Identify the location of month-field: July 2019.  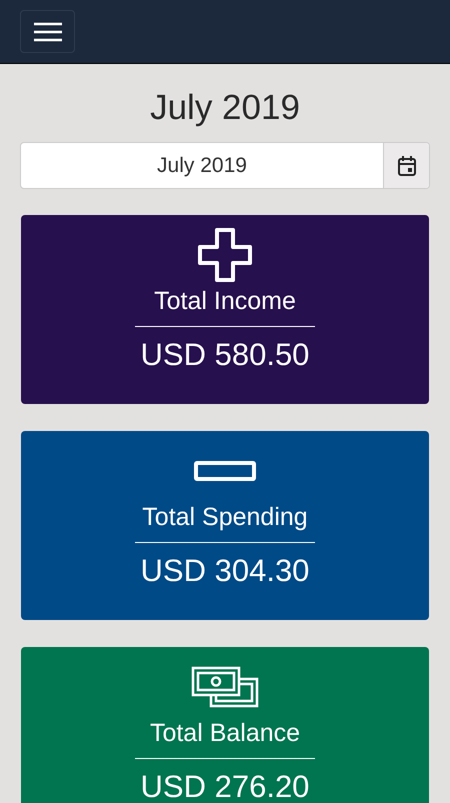
(225, 165).